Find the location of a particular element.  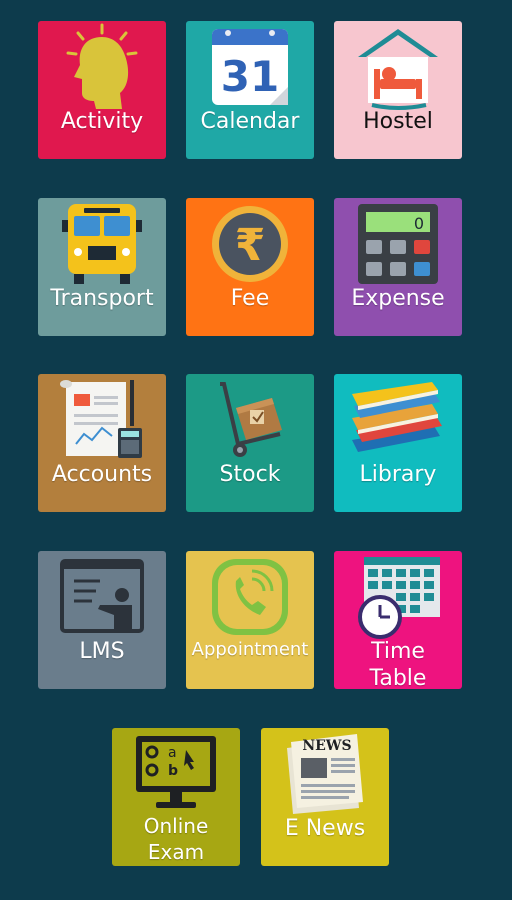

tile-expense: 0 Expense is located at coordinates (398, 267).